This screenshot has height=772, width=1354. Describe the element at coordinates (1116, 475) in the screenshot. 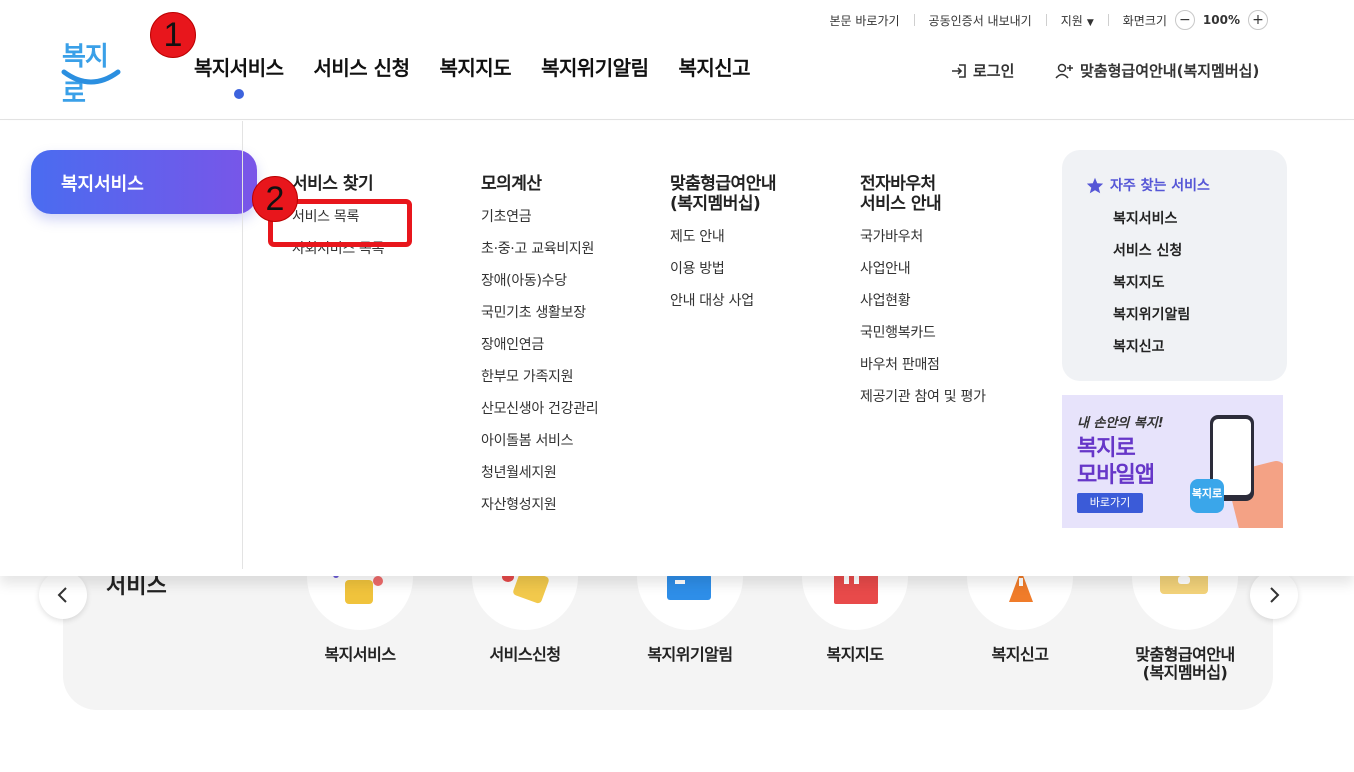

I see `banner-headline-line: 모바일앱` at that location.